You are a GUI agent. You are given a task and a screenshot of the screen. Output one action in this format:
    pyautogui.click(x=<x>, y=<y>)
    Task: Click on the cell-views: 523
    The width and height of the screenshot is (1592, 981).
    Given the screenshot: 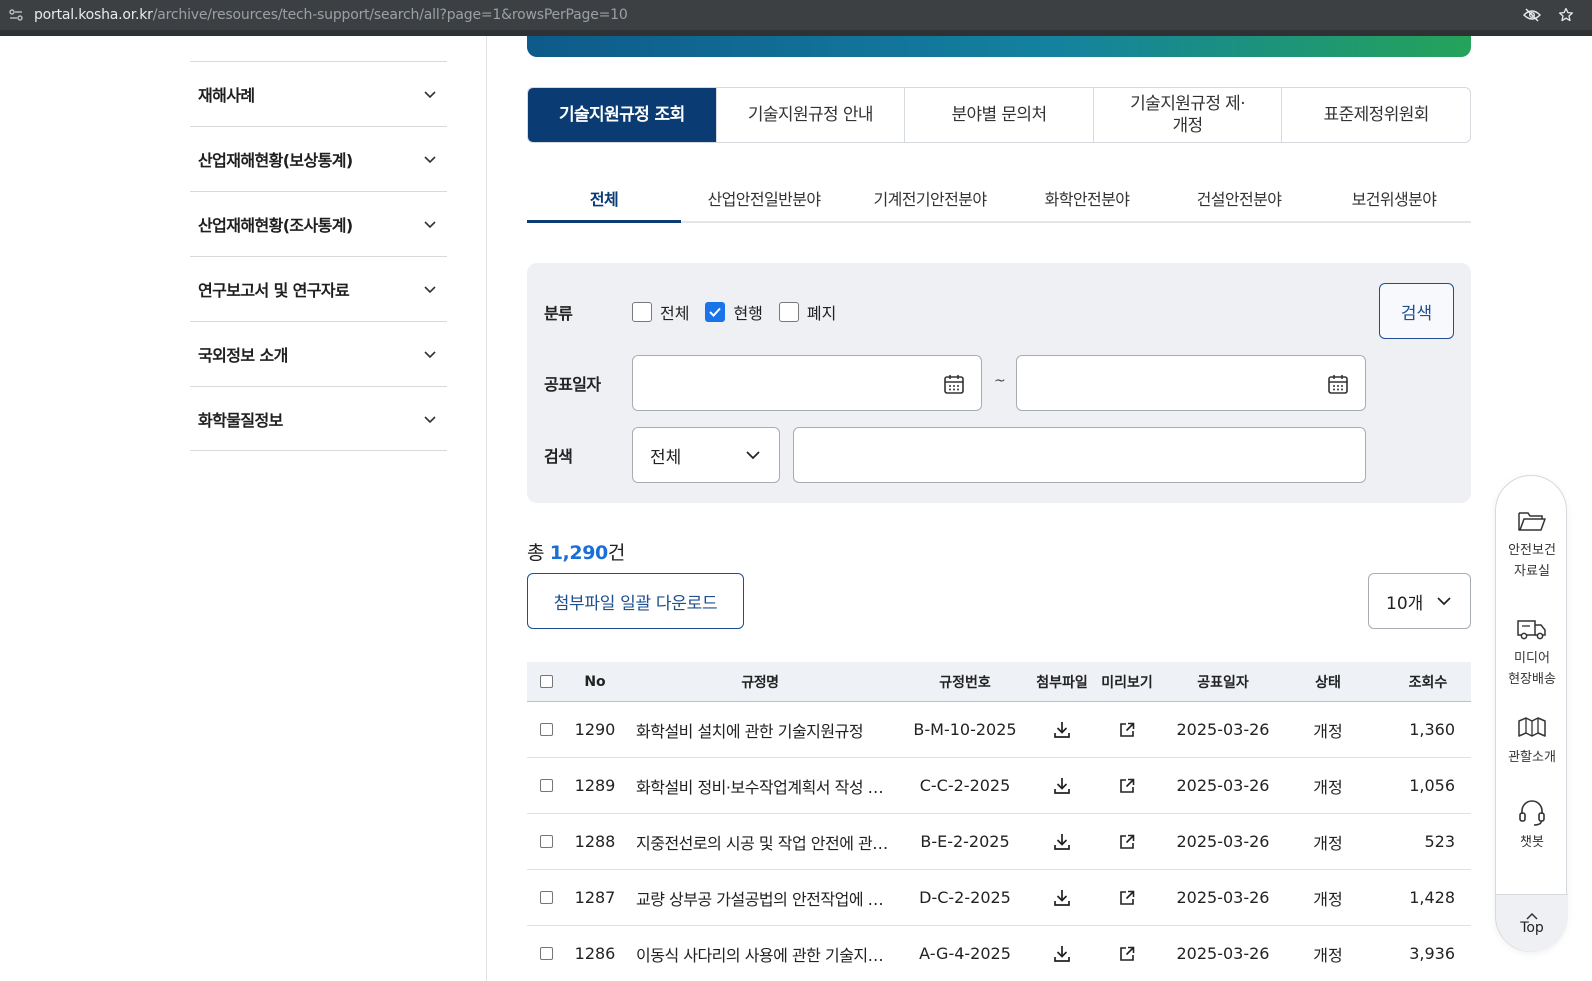 What is the action you would take?
    pyautogui.click(x=1439, y=841)
    